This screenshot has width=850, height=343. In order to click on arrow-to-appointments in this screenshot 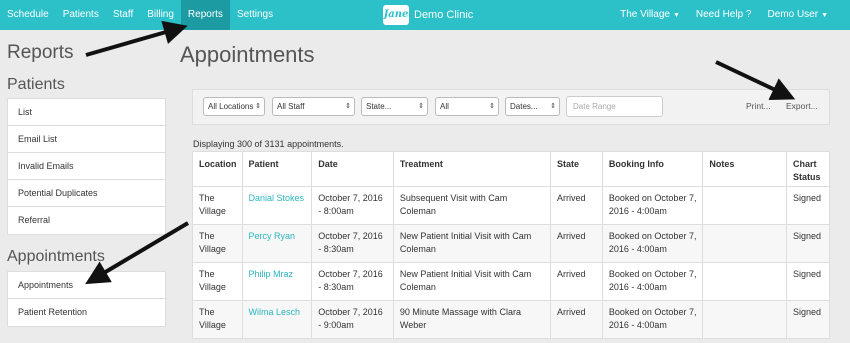, I will do `click(137, 253)`.